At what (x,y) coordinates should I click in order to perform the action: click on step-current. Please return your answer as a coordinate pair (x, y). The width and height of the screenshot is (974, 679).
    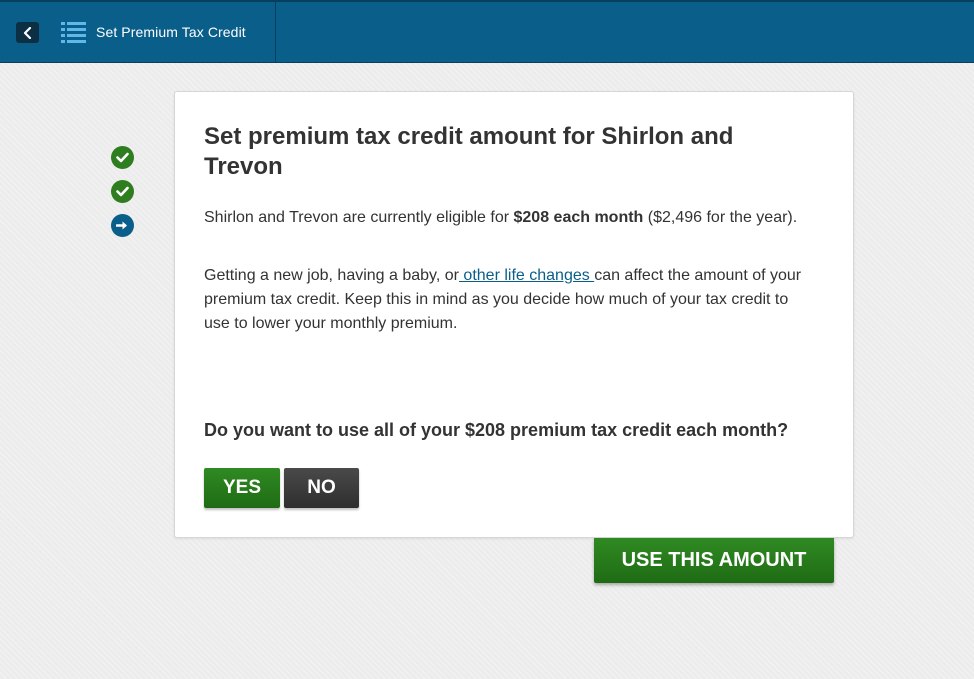
    Looking at the image, I should click on (122, 225).